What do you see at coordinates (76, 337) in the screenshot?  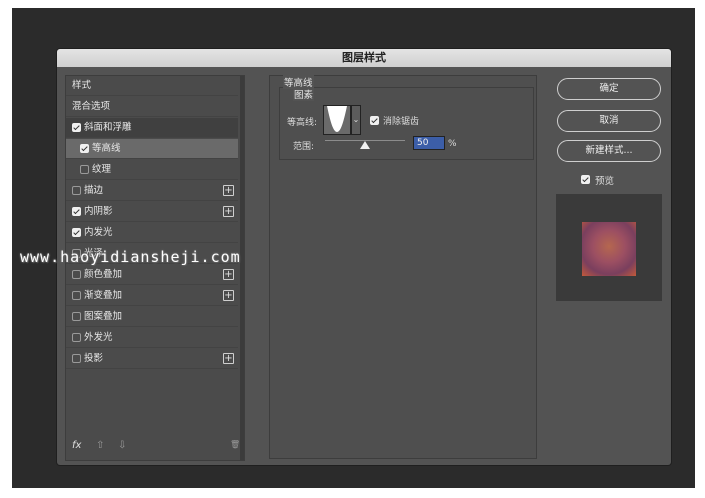 I see `outer-glow-checkbox` at bounding box center [76, 337].